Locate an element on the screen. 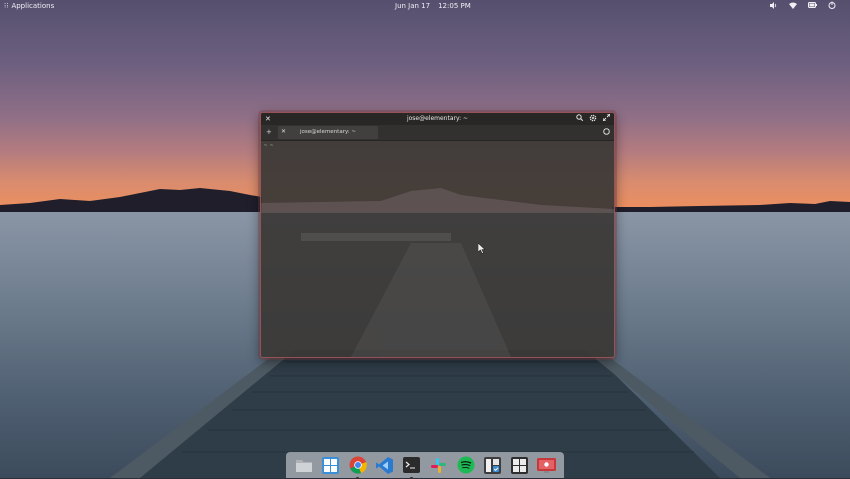 The image size is (850, 479). window-title: jose@elementary: ~ is located at coordinates (437, 118).